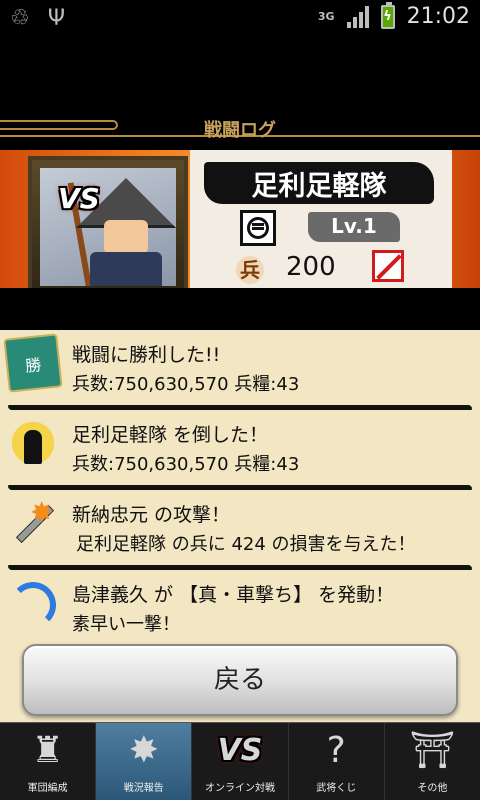  I want to click on attack-icon: ✸, so click(33, 523).